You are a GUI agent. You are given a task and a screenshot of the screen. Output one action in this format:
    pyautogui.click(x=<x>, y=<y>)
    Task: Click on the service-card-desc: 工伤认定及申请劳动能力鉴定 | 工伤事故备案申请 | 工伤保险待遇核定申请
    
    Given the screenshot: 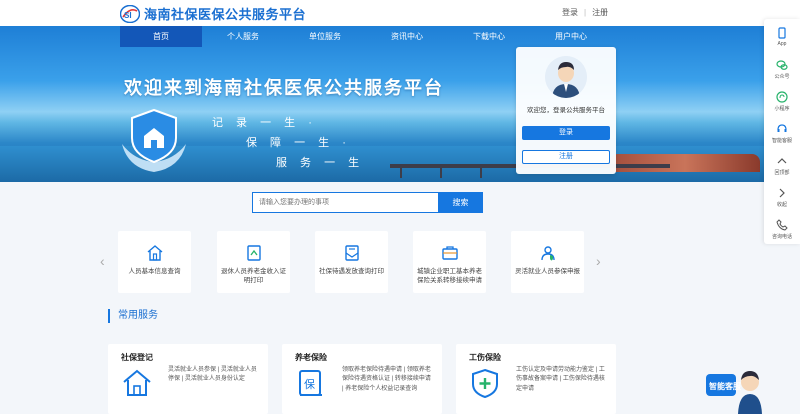 What is the action you would take?
    pyautogui.click(x=560, y=379)
    